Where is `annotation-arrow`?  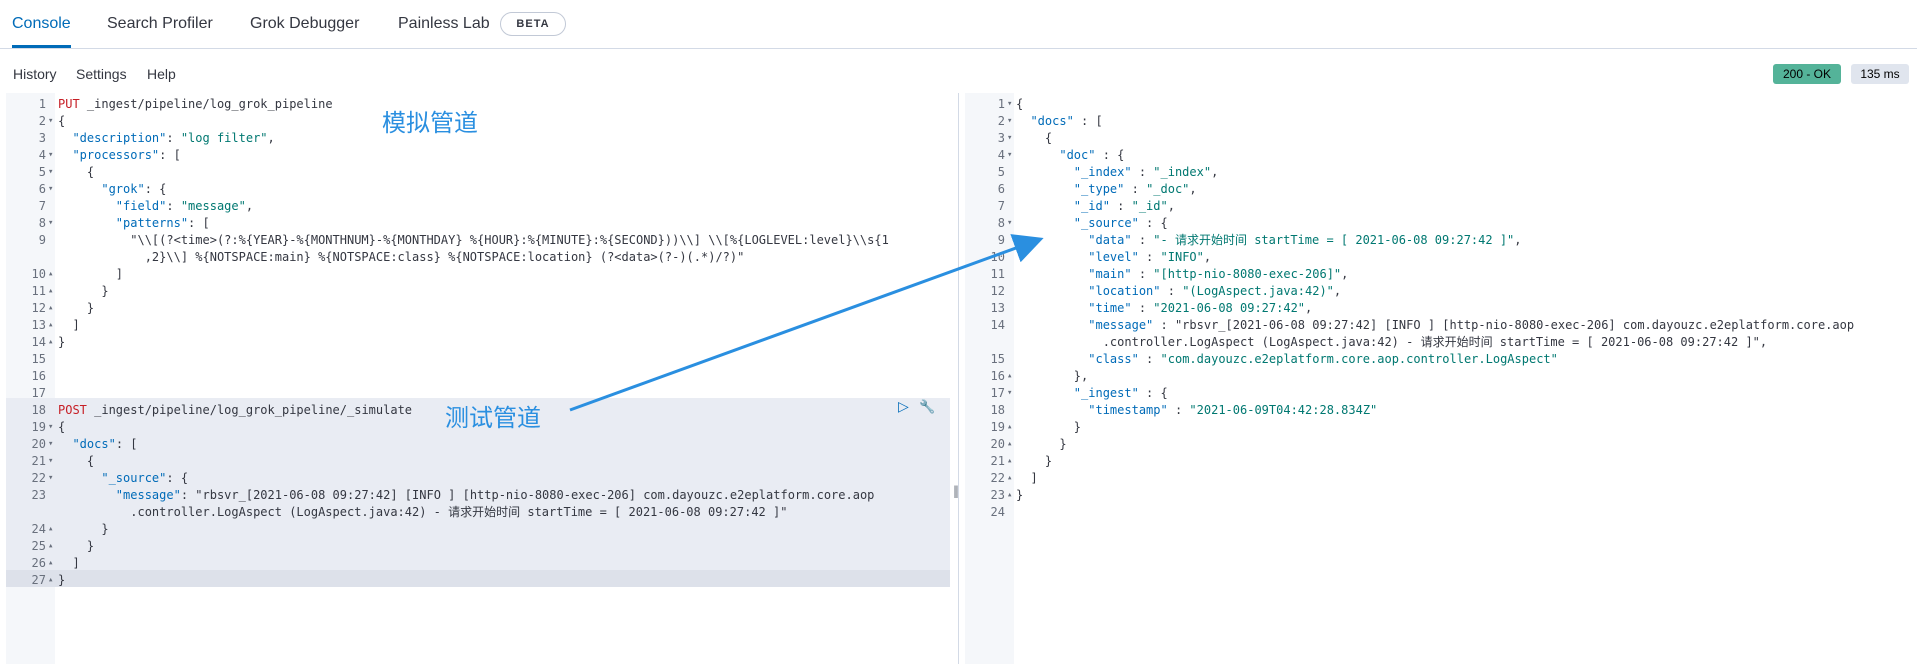
annotation-arrow is located at coordinates (806, 323).